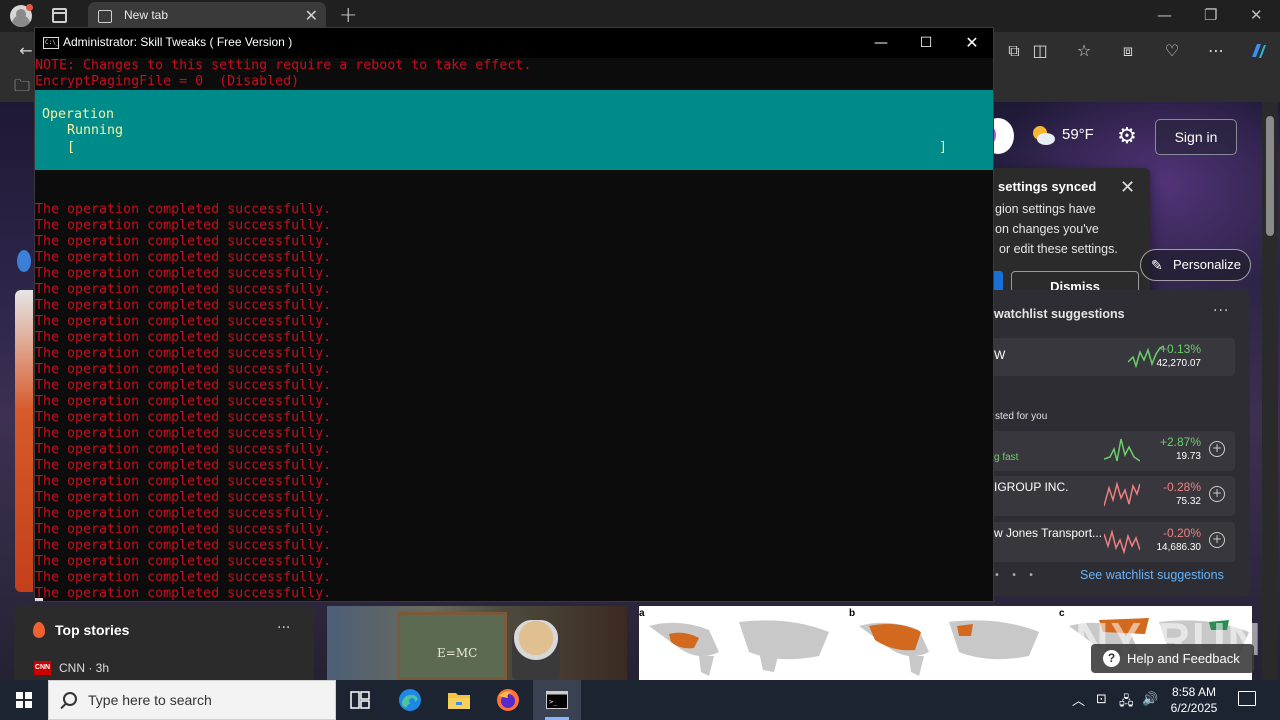 The width and height of the screenshot is (1280, 720). I want to click on task-view-button, so click(360, 700).